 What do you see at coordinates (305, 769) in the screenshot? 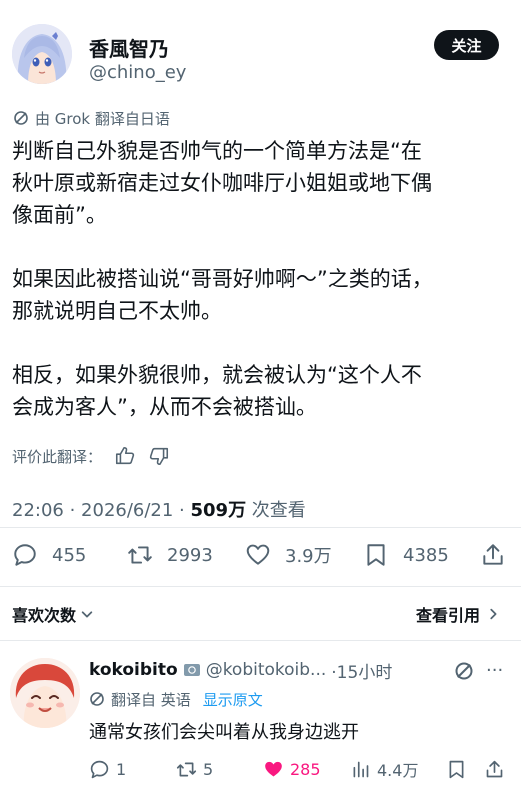
I see `reply-like-count: 285` at bounding box center [305, 769].